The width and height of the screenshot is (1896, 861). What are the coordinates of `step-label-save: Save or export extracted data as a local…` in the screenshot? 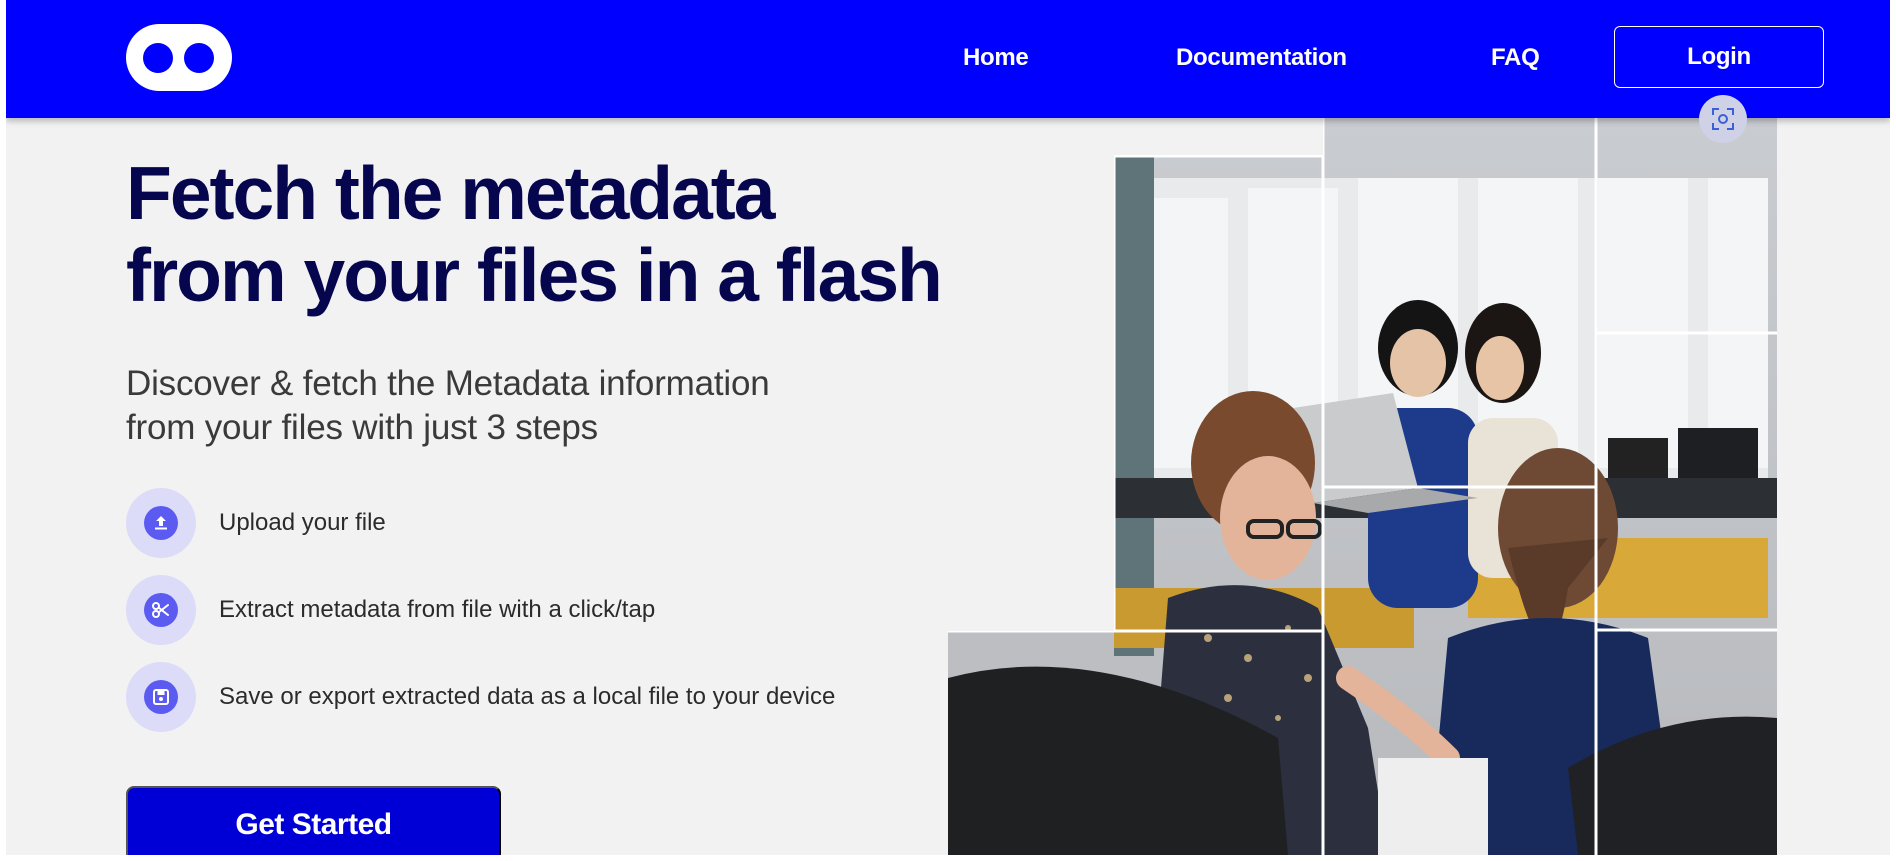 It's located at (527, 696).